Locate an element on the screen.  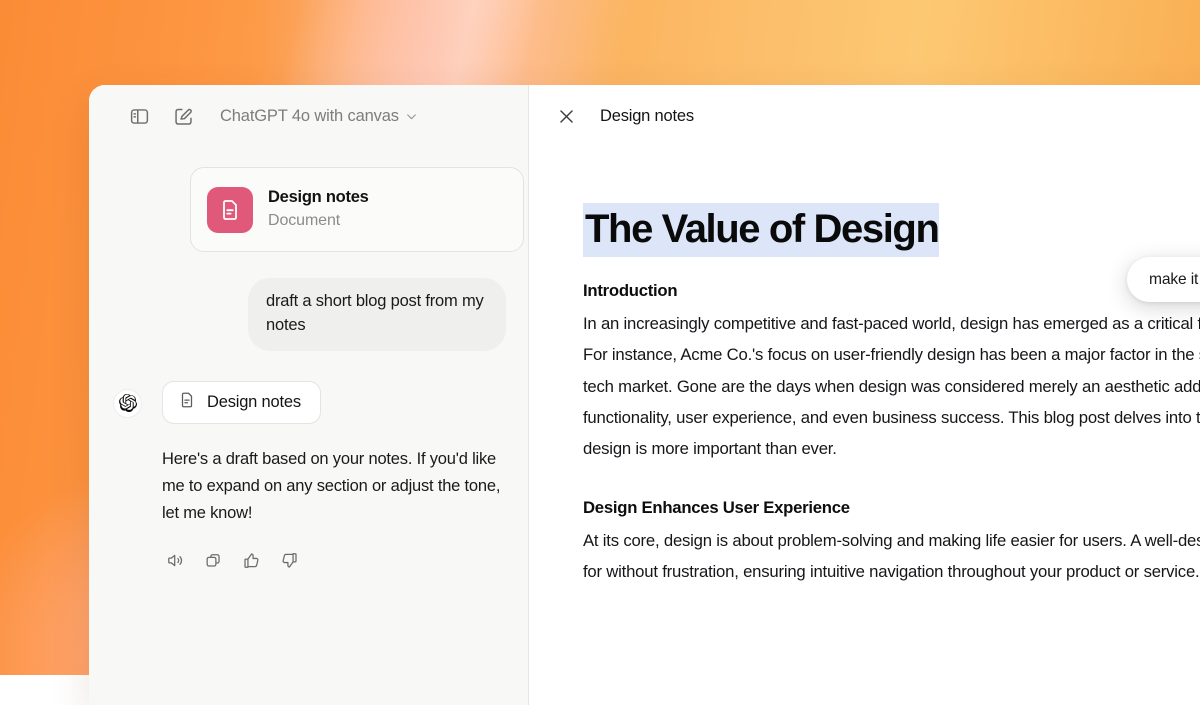
attachment-card-text: Design notes Document is located at coordinates (318, 209).